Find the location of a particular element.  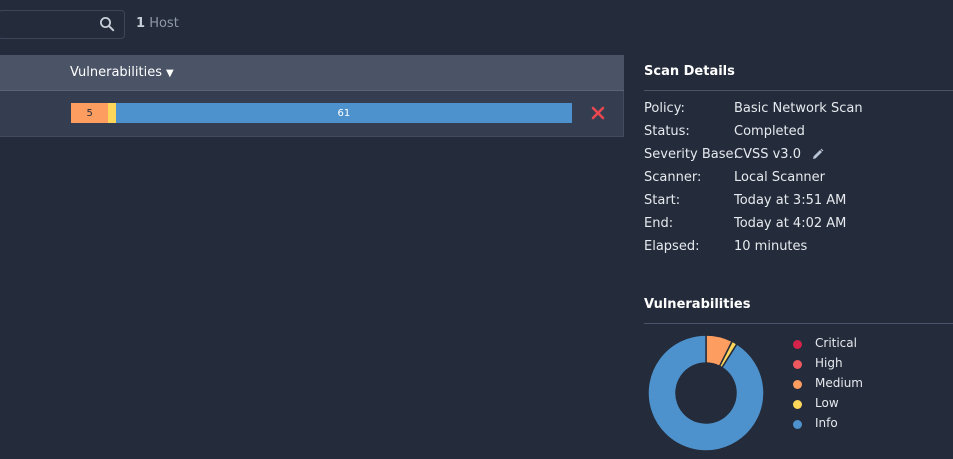

scan-details-title: Scan Details is located at coordinates (689, 71).